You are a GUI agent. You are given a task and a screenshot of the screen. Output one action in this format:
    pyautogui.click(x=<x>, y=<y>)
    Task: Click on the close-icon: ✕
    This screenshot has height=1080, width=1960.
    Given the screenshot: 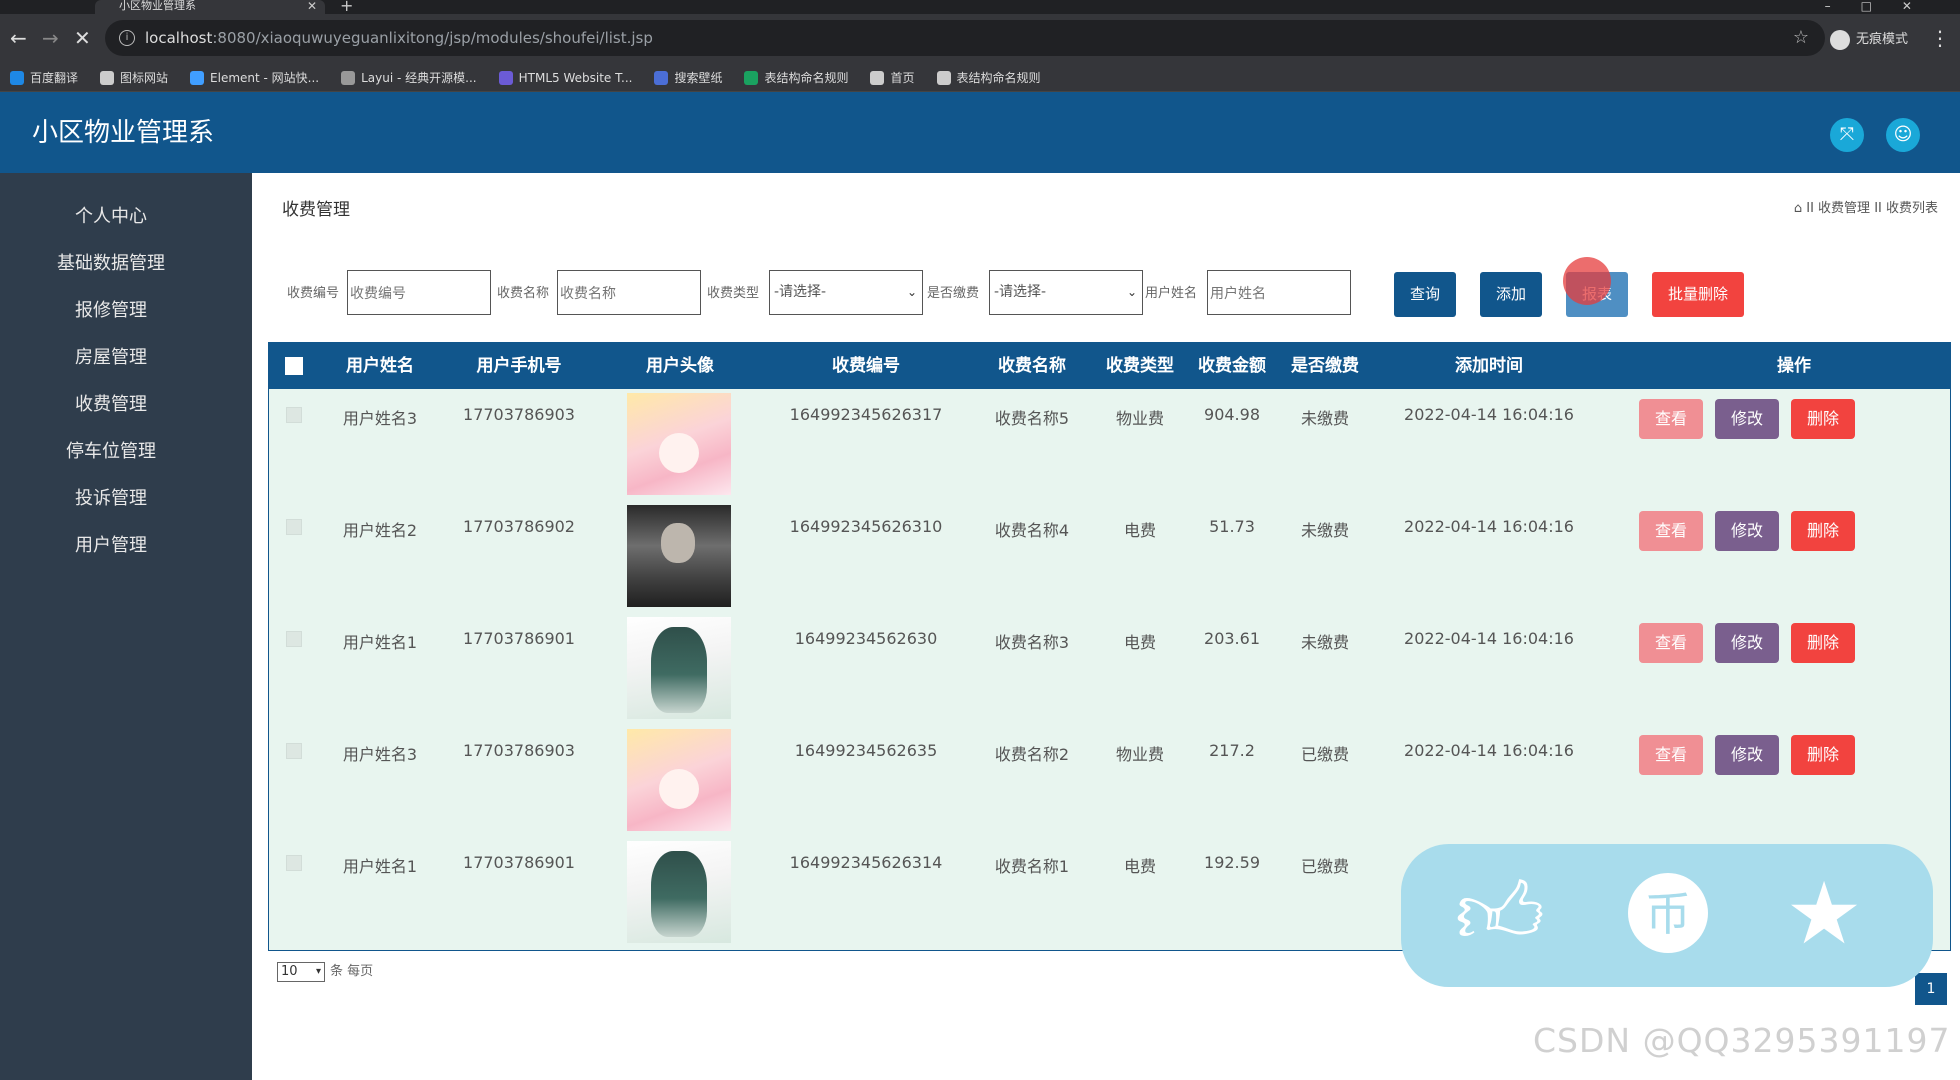 What is the action you would take?
    pyautogui.click(x=312, y=6)
    